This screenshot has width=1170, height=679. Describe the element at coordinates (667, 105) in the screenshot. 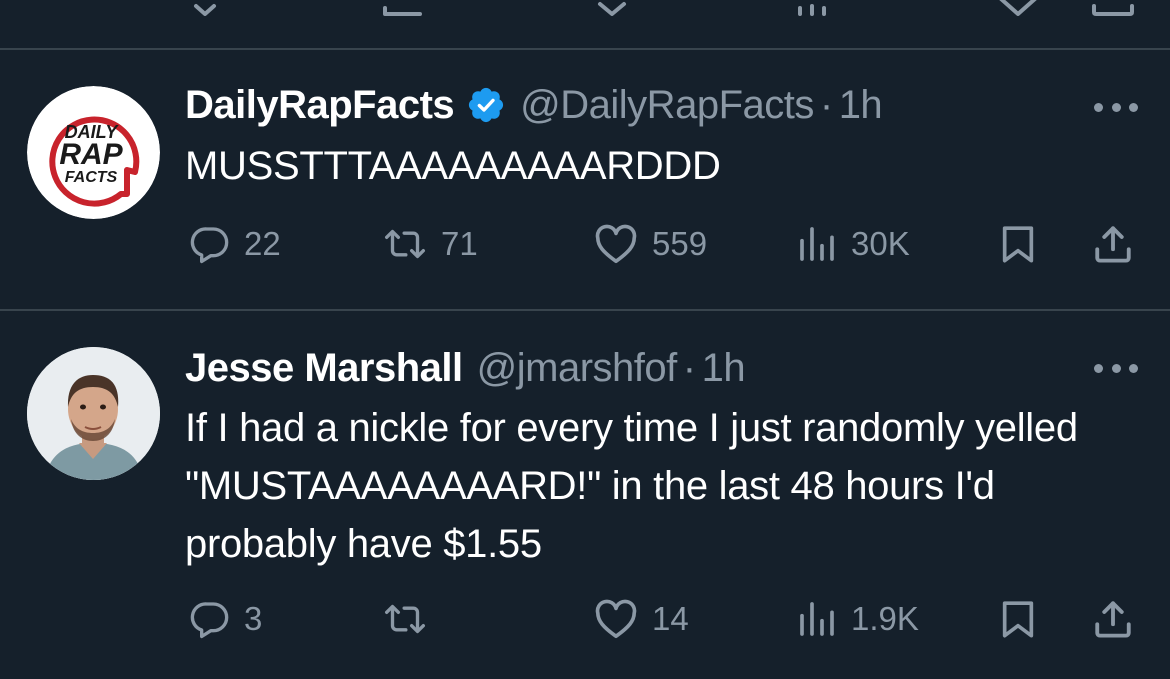

I see `handle: @DailyRapFacts` at that location.